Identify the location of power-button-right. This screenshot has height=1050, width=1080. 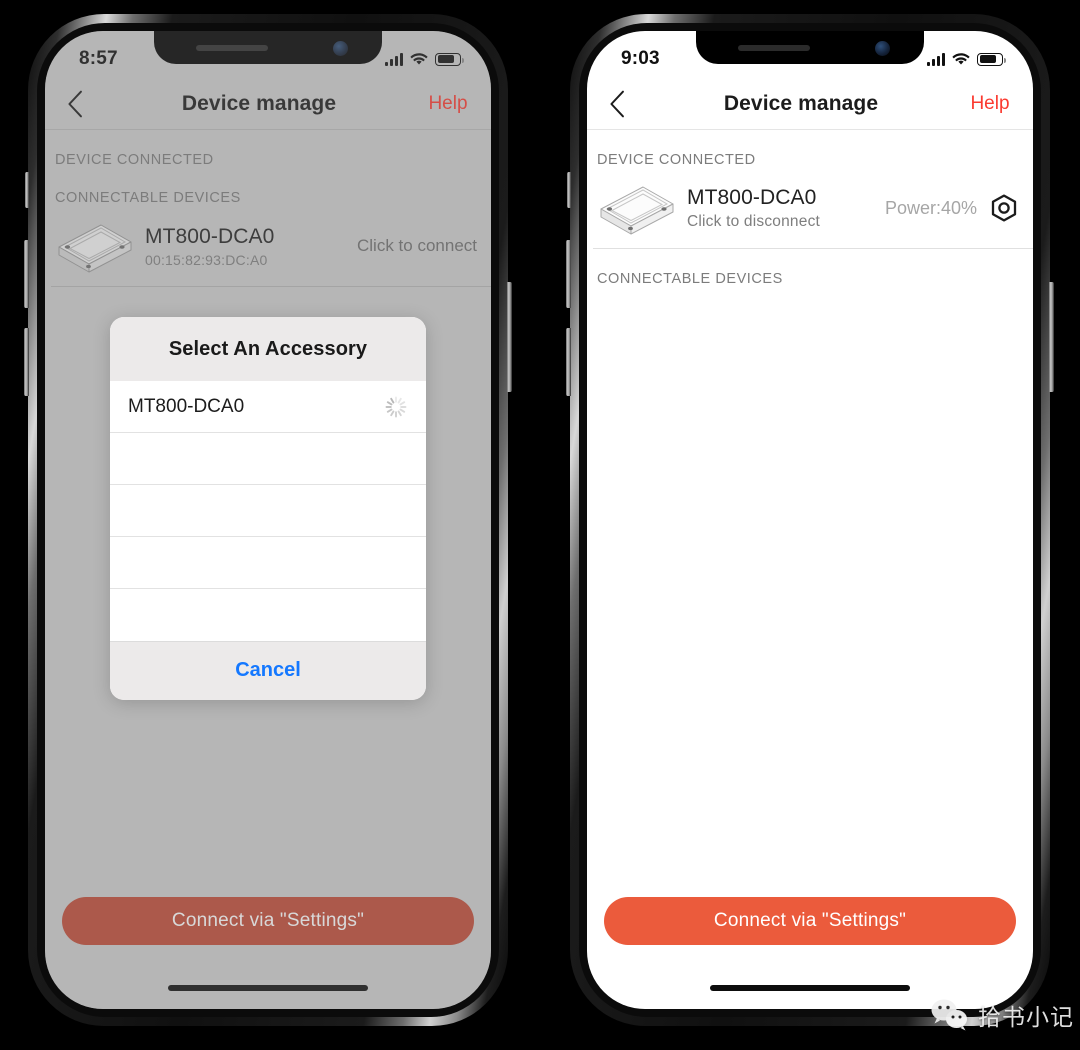
(1051, 337).